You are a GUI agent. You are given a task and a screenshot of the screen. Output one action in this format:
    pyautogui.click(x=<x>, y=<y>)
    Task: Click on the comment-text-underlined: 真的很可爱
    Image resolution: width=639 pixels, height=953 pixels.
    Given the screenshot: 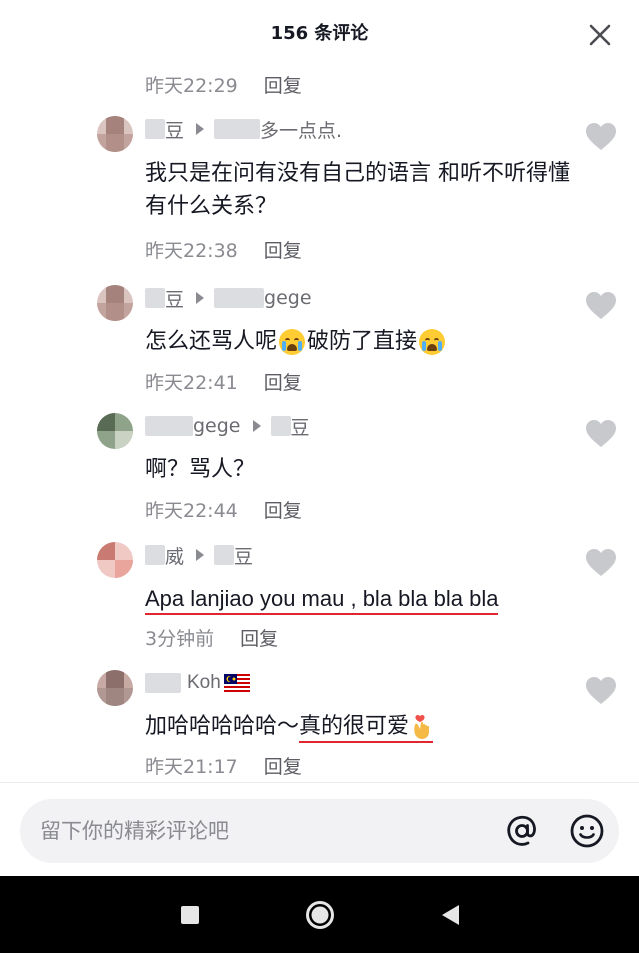 What is the action you would take?
    pyautogui.click(x=366, y=728)
    